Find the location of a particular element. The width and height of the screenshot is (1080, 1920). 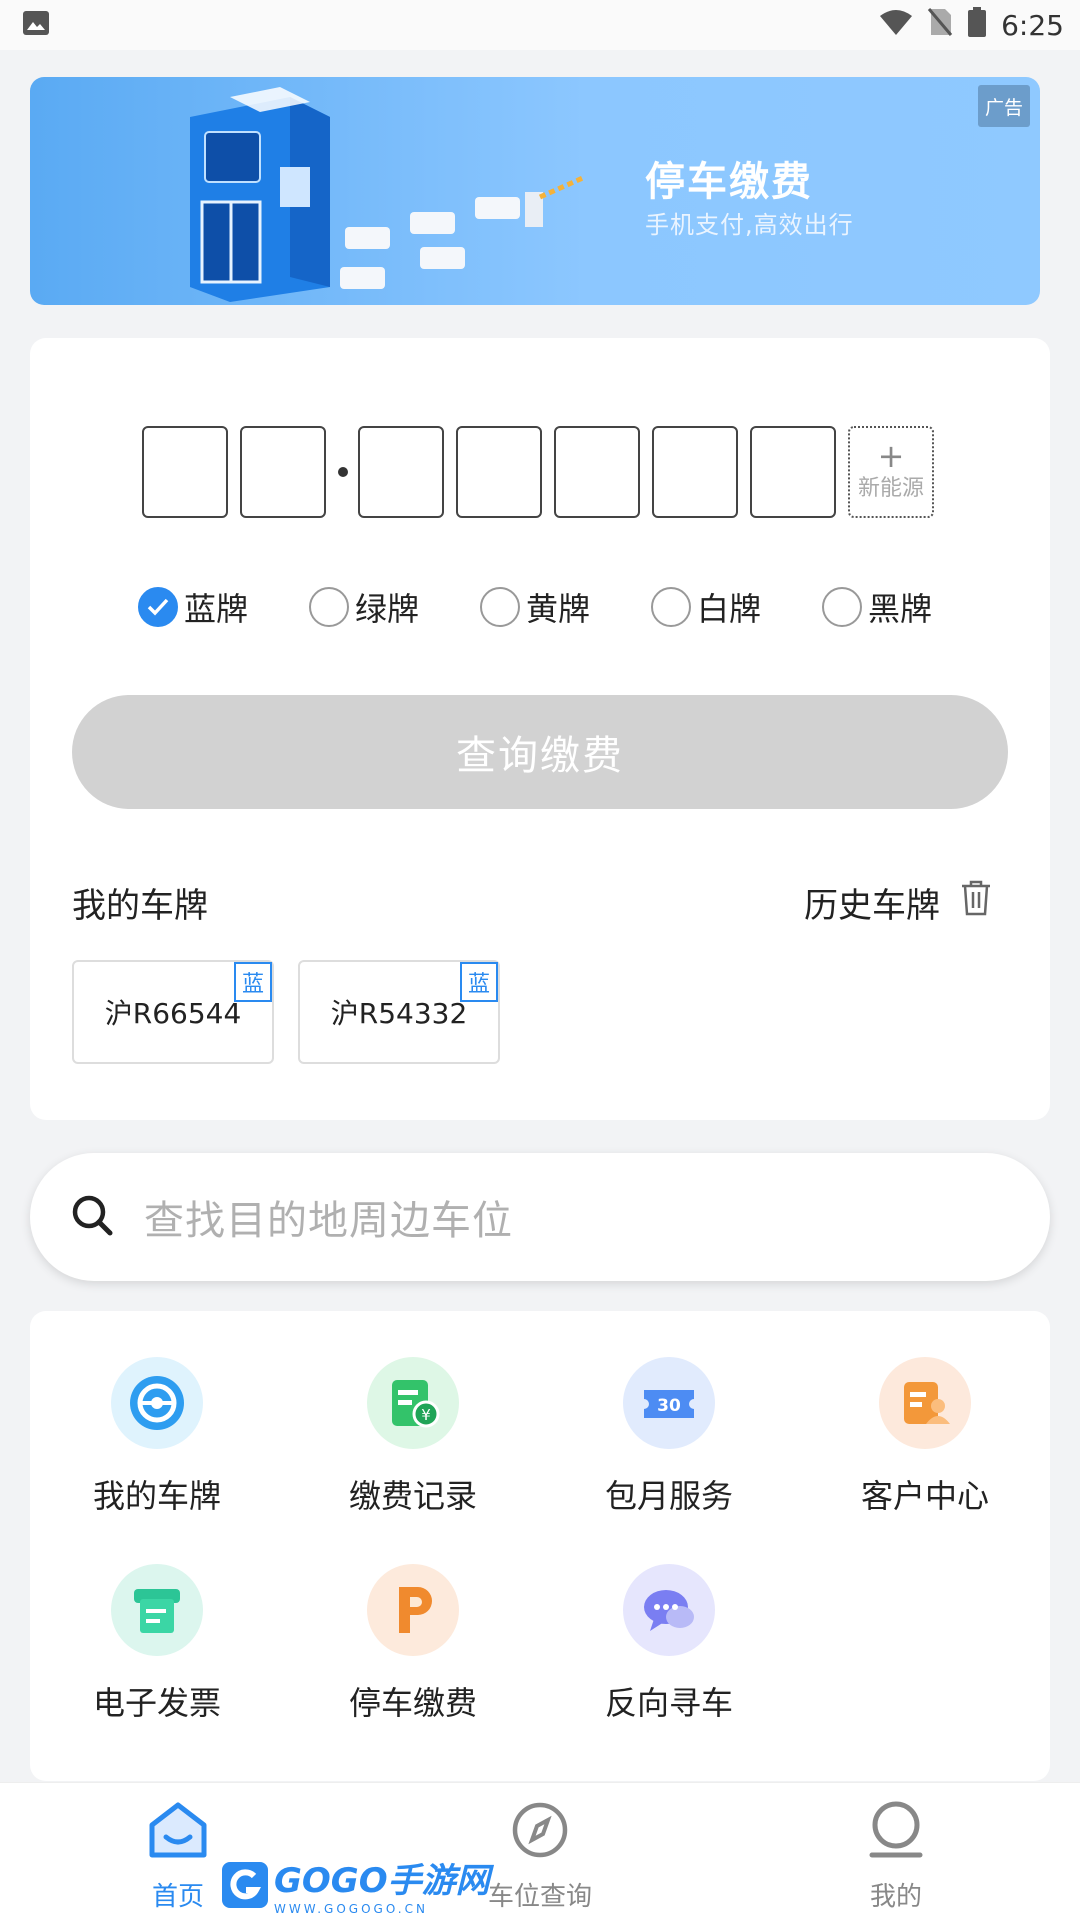

saved-plate-number: 沪R54332 is located at coordinates (399, 1013).